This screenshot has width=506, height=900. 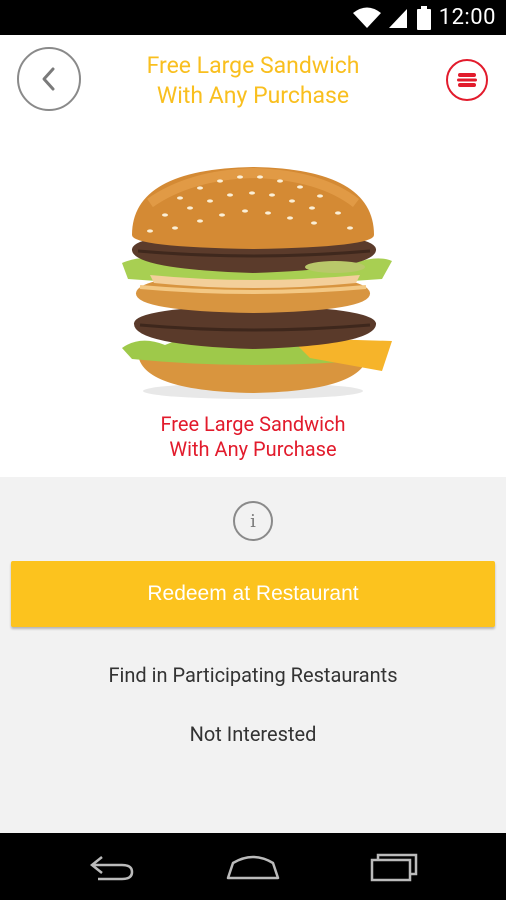 I want to click on page-title: Free Large Sandwich With Any Purchase, so click(x=253, y=81).